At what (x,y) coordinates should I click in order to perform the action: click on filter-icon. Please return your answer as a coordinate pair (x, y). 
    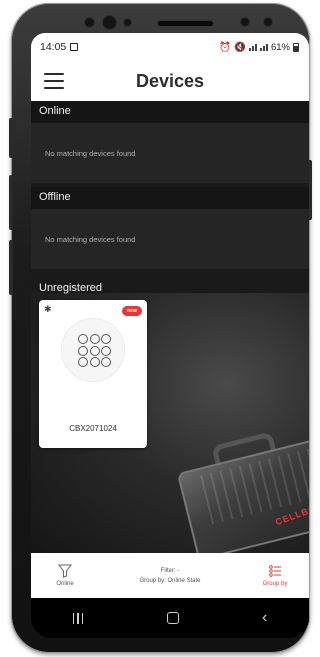
    Looking at the image, I should click on (65, 571).